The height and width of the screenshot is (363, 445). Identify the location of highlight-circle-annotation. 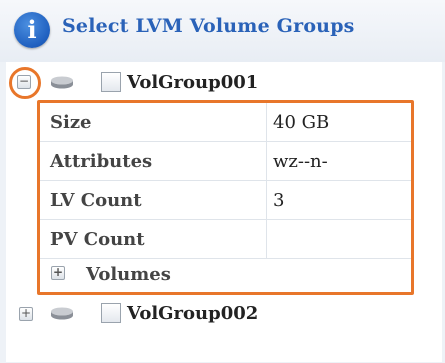
(25, 83).